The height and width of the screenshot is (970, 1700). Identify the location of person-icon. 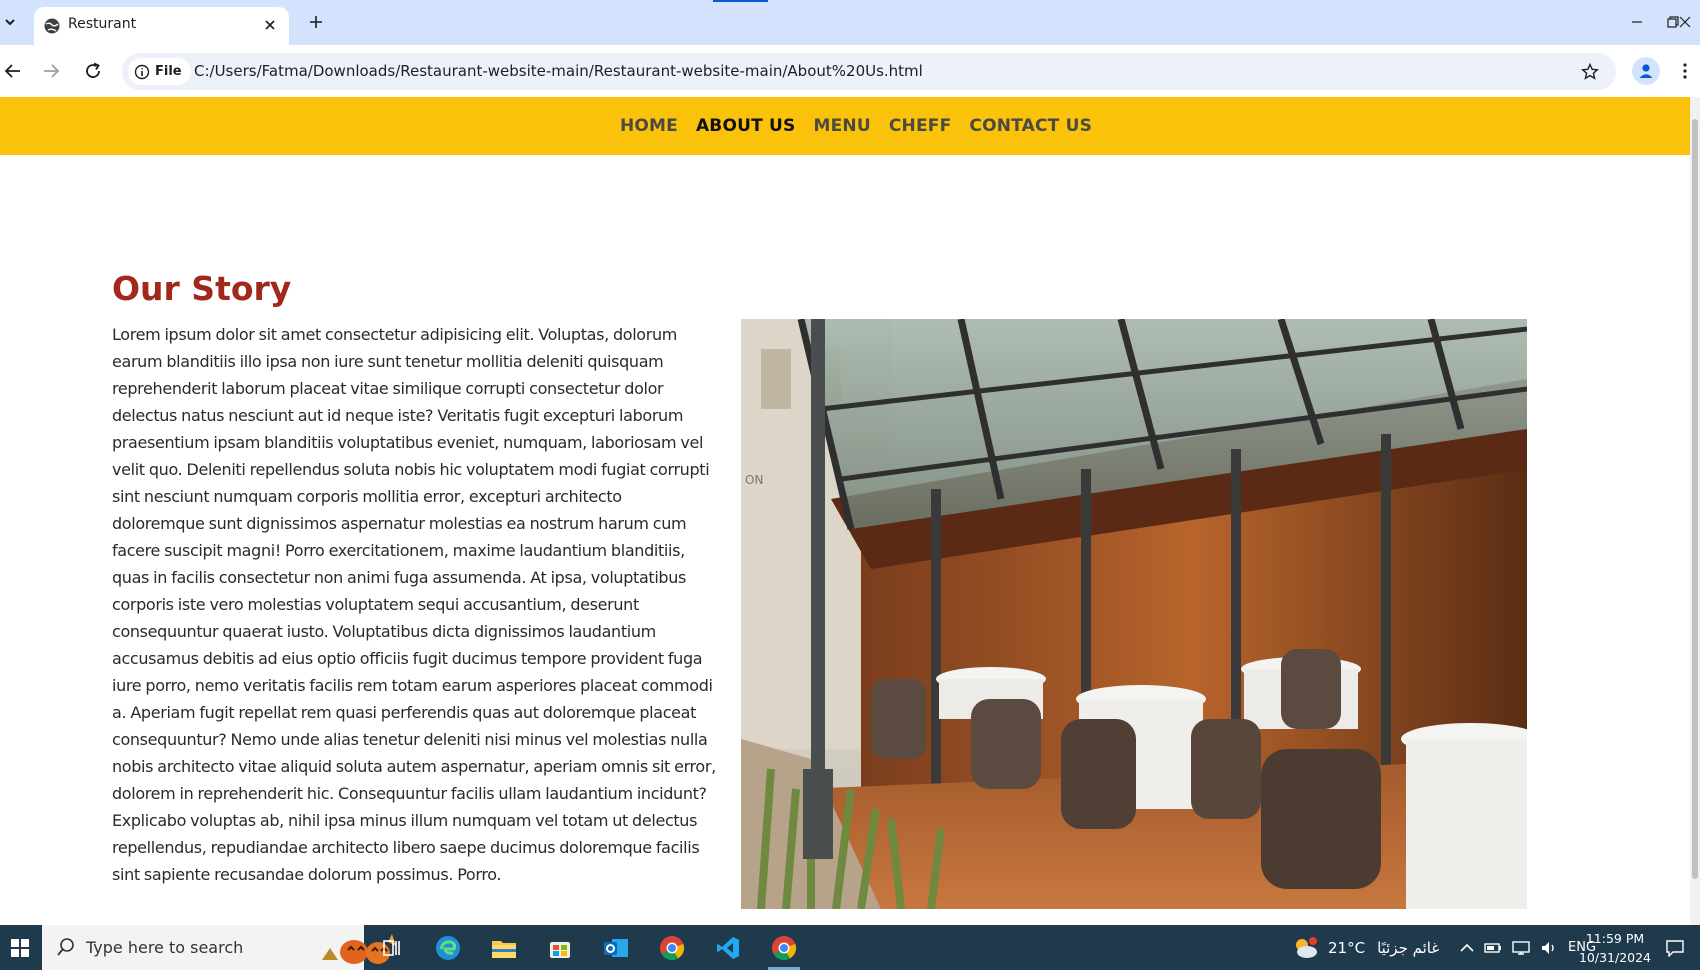
(1646, 71).